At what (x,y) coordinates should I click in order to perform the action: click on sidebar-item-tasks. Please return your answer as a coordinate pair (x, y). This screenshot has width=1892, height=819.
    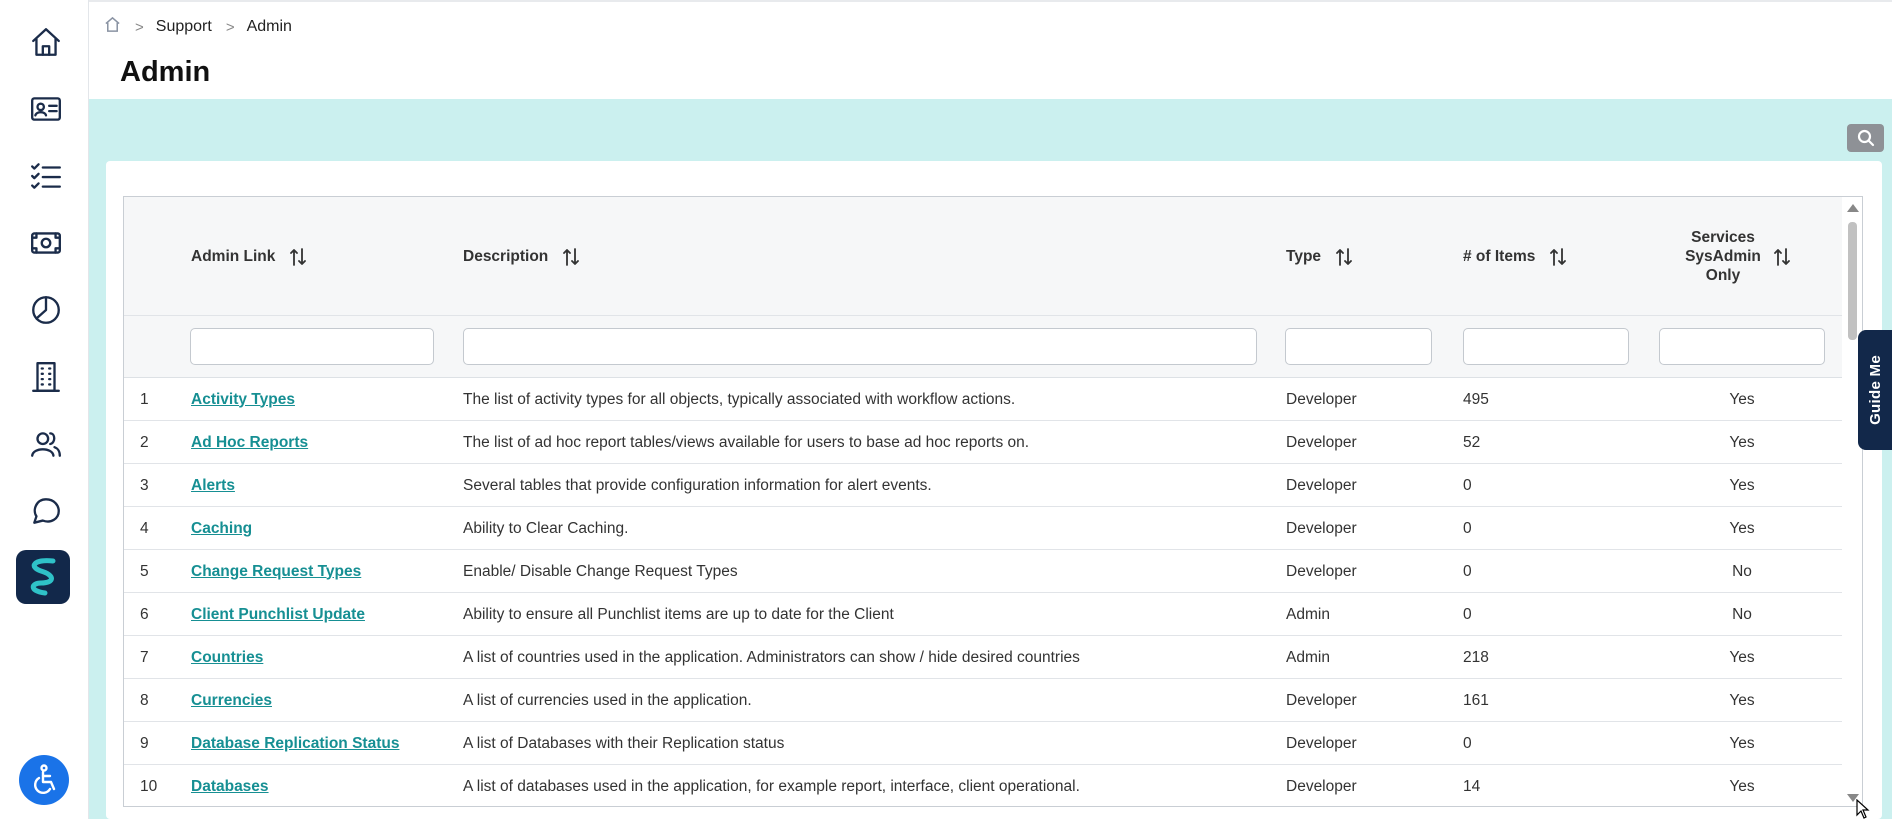
    Looking at the image, I should click on (46, 176).